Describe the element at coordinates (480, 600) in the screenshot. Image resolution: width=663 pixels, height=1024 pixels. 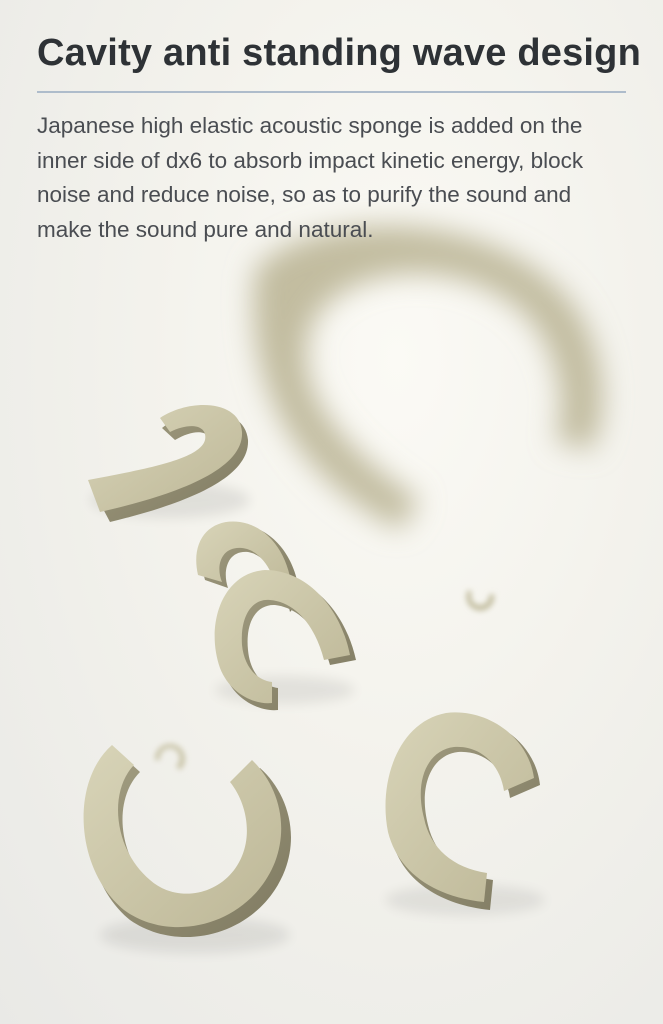
I see `blurred-small-ring-right` at that location.